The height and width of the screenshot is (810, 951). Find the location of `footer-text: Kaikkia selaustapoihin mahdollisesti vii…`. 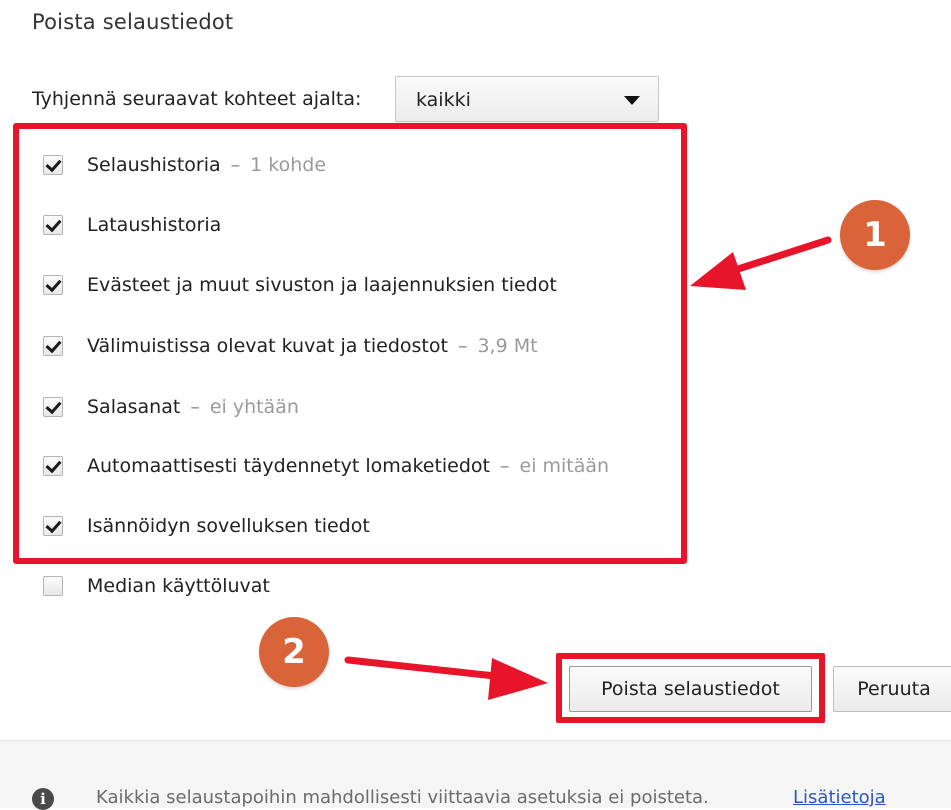

footer-text: Kaikkia selaustapoihin mahdollisesti vii… is located at coordinates (402, 797).